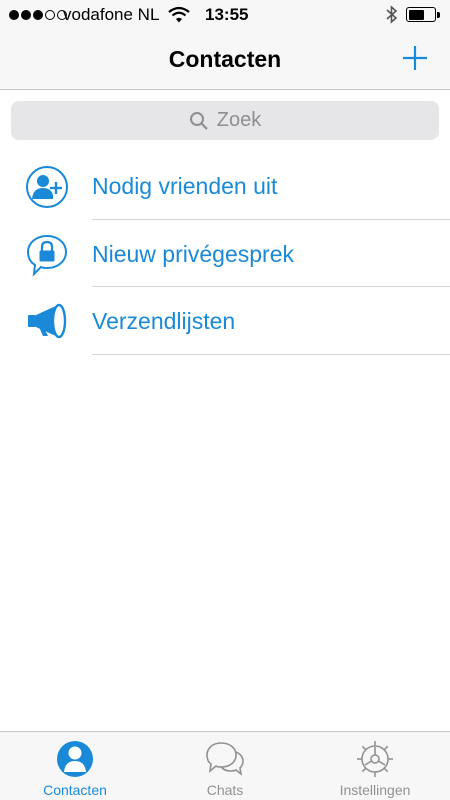  I want to click on gear-icon, so click(375, 759).